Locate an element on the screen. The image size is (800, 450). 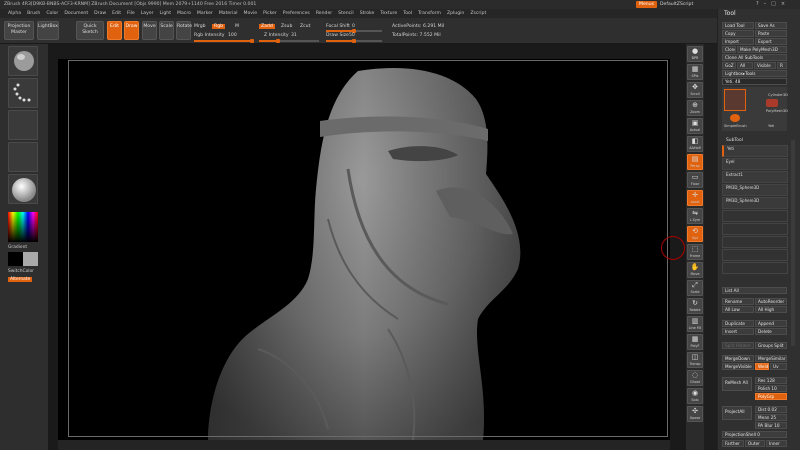
subtool-scrollbar is located at coordinates (793, 243).